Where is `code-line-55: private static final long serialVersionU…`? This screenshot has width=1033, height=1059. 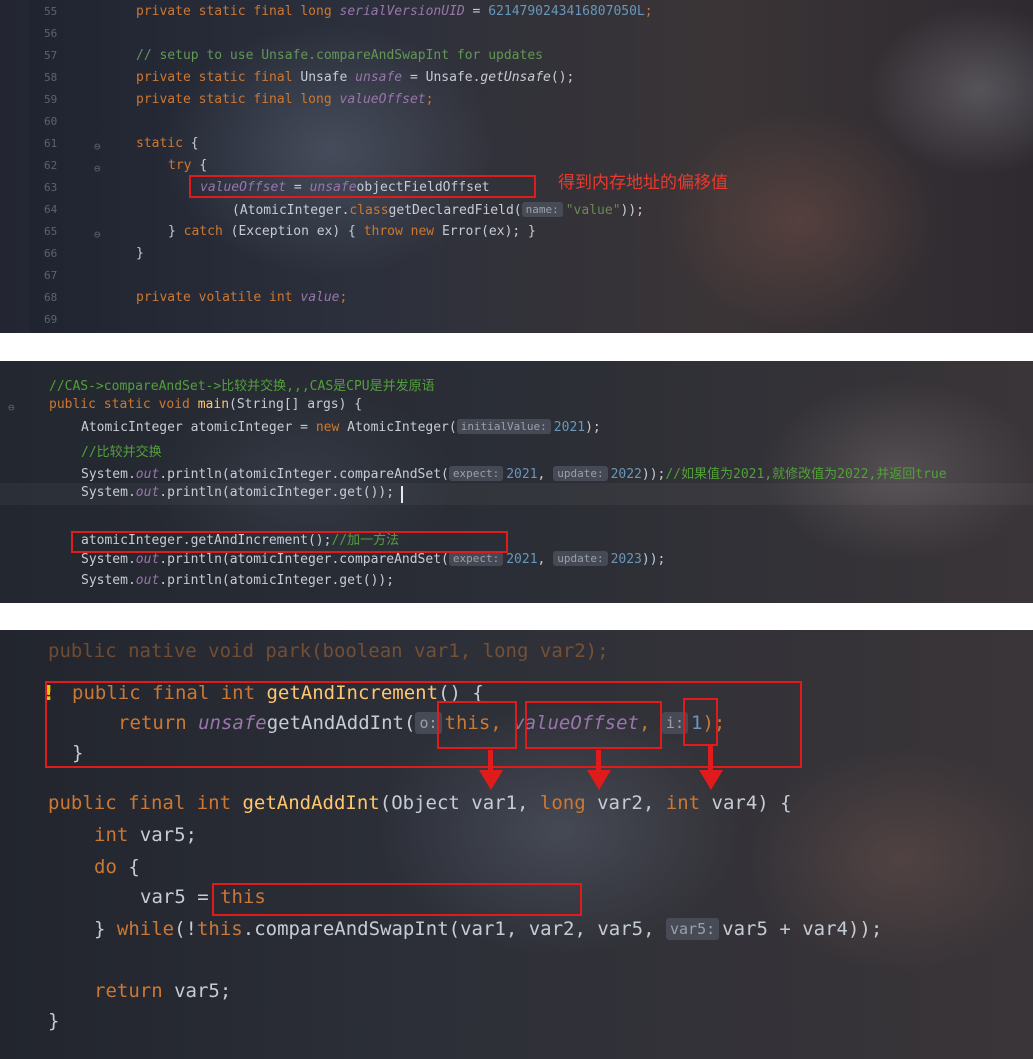 code-line-55: private static final long serialVersionU… is located at coordinates (394, 11).